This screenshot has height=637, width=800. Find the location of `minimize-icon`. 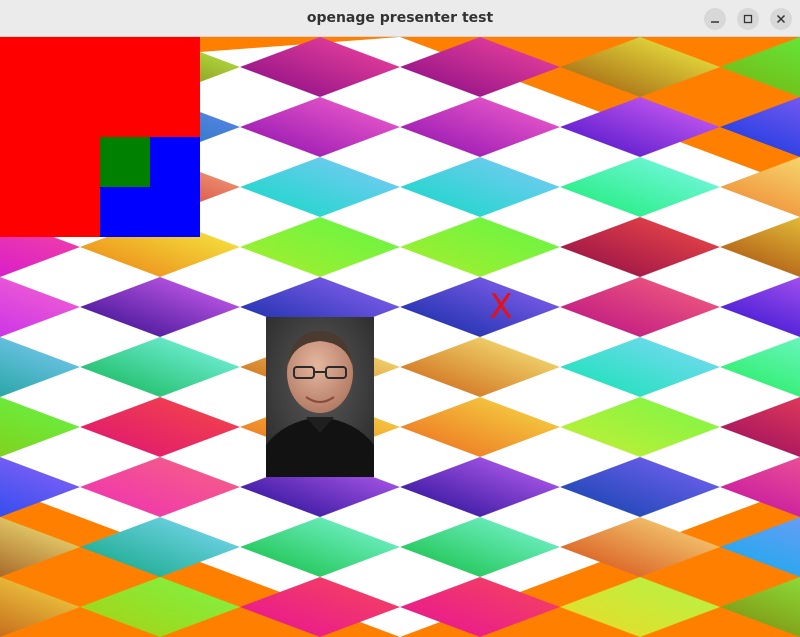

minimize-icon is located at coordinates (715, 22).